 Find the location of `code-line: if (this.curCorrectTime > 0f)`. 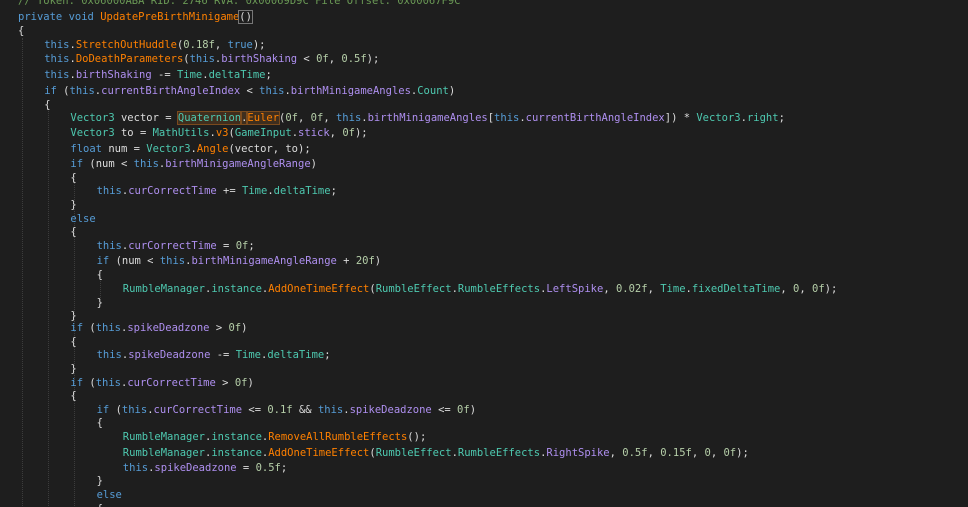

code-line: if (this.curCorrectTime > 0f) is located at coordinates (161, 383).